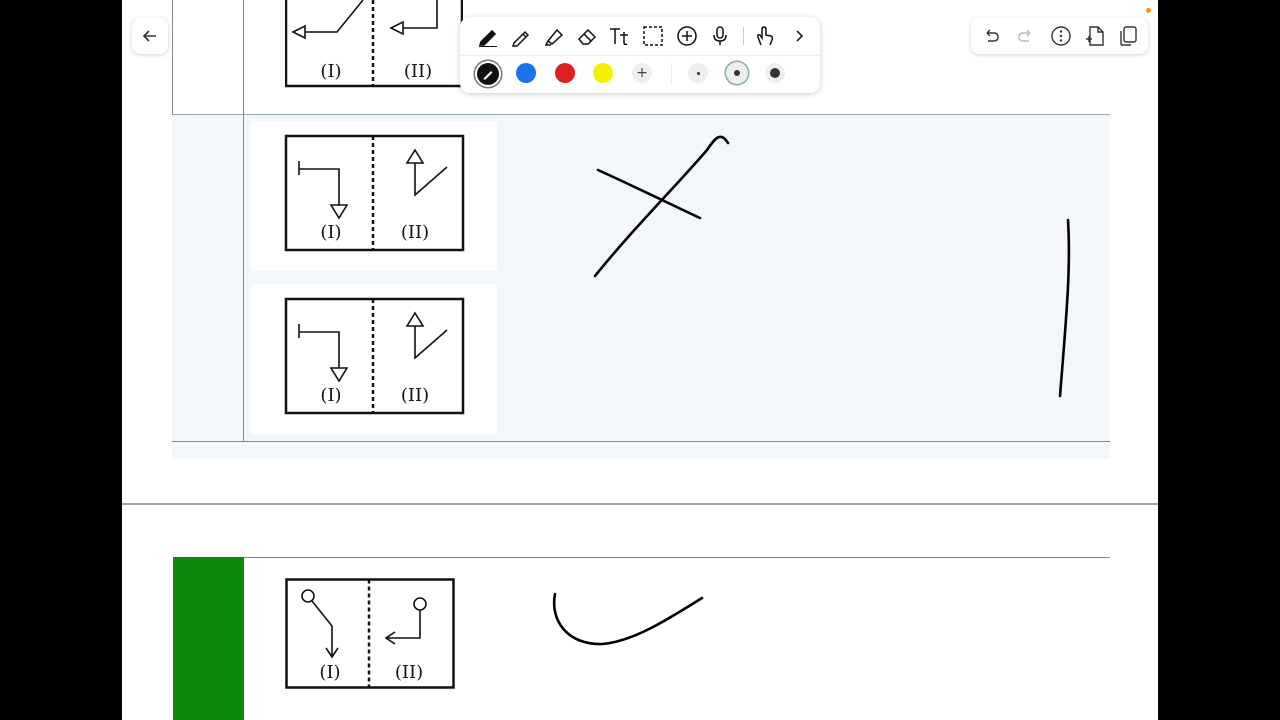 The width and height of the screenshot is (1280, 720). I want to click on stroke-size-thin, so click(698, 73).